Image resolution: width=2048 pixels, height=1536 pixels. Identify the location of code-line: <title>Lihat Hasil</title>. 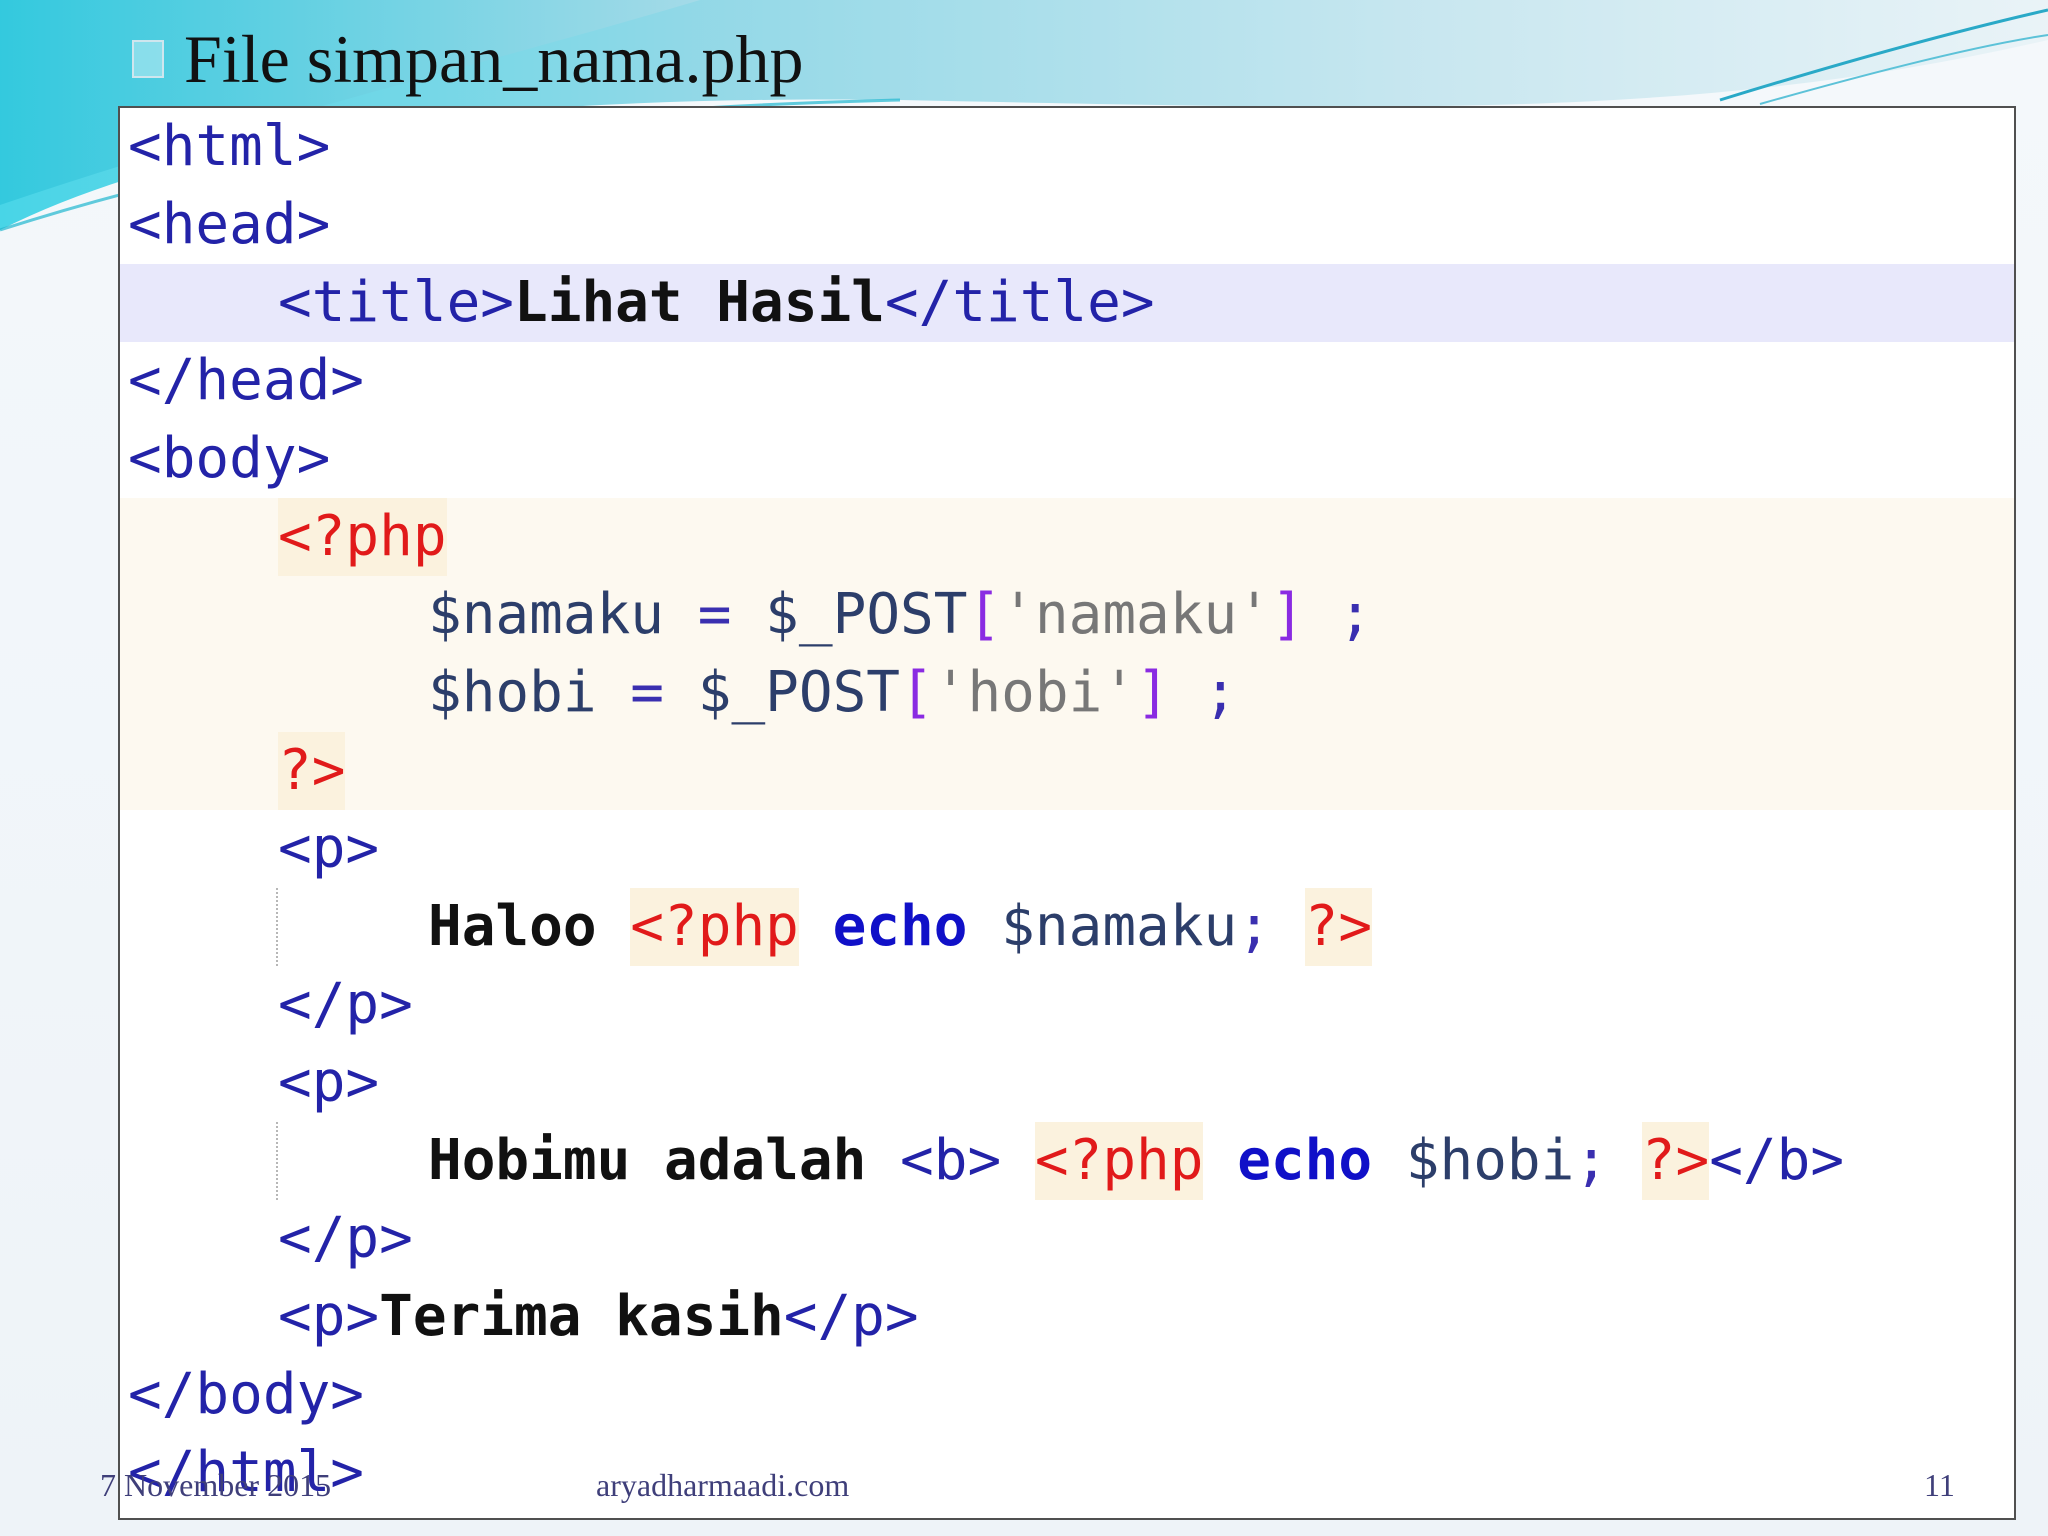
(1067, 303).